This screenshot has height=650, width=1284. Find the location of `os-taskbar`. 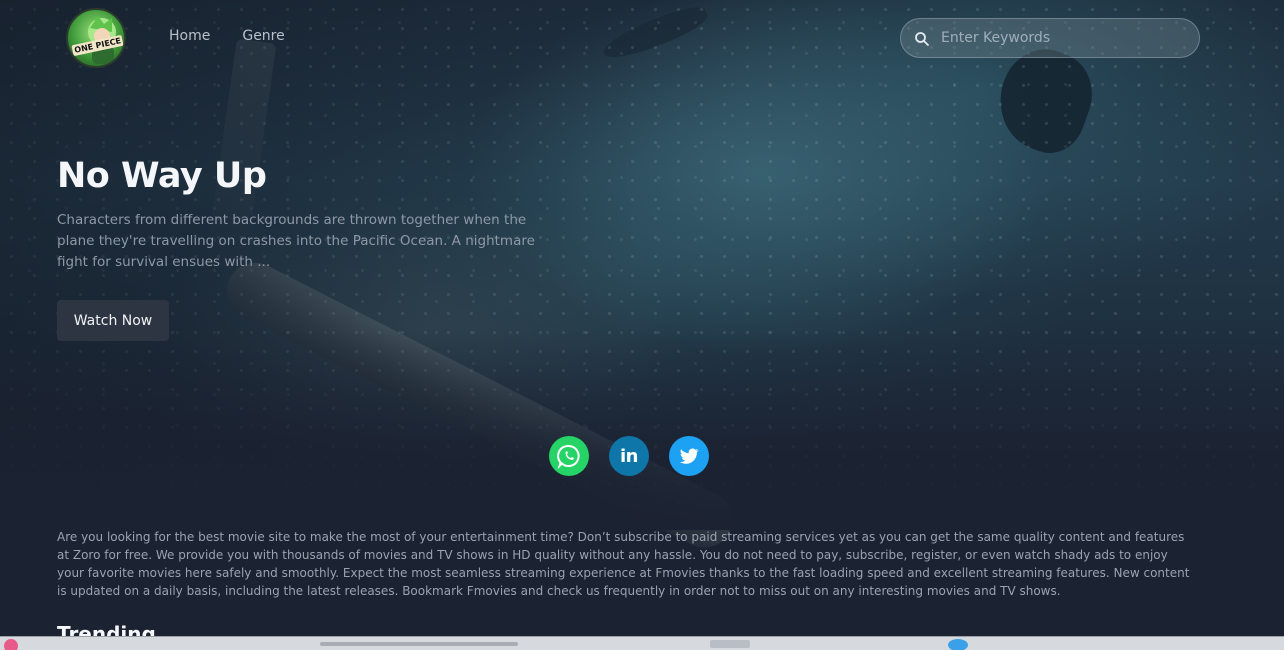

os-taskbar is located at coordinates (642, 643).